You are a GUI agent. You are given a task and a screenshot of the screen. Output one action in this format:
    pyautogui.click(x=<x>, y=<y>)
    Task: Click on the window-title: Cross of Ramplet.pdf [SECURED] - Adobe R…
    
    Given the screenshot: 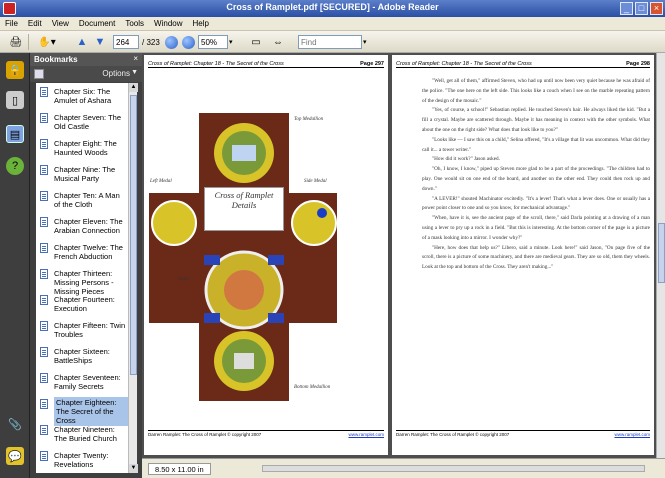 What is the action you would take?
    pyautogui.click(x=332, y=7)
    